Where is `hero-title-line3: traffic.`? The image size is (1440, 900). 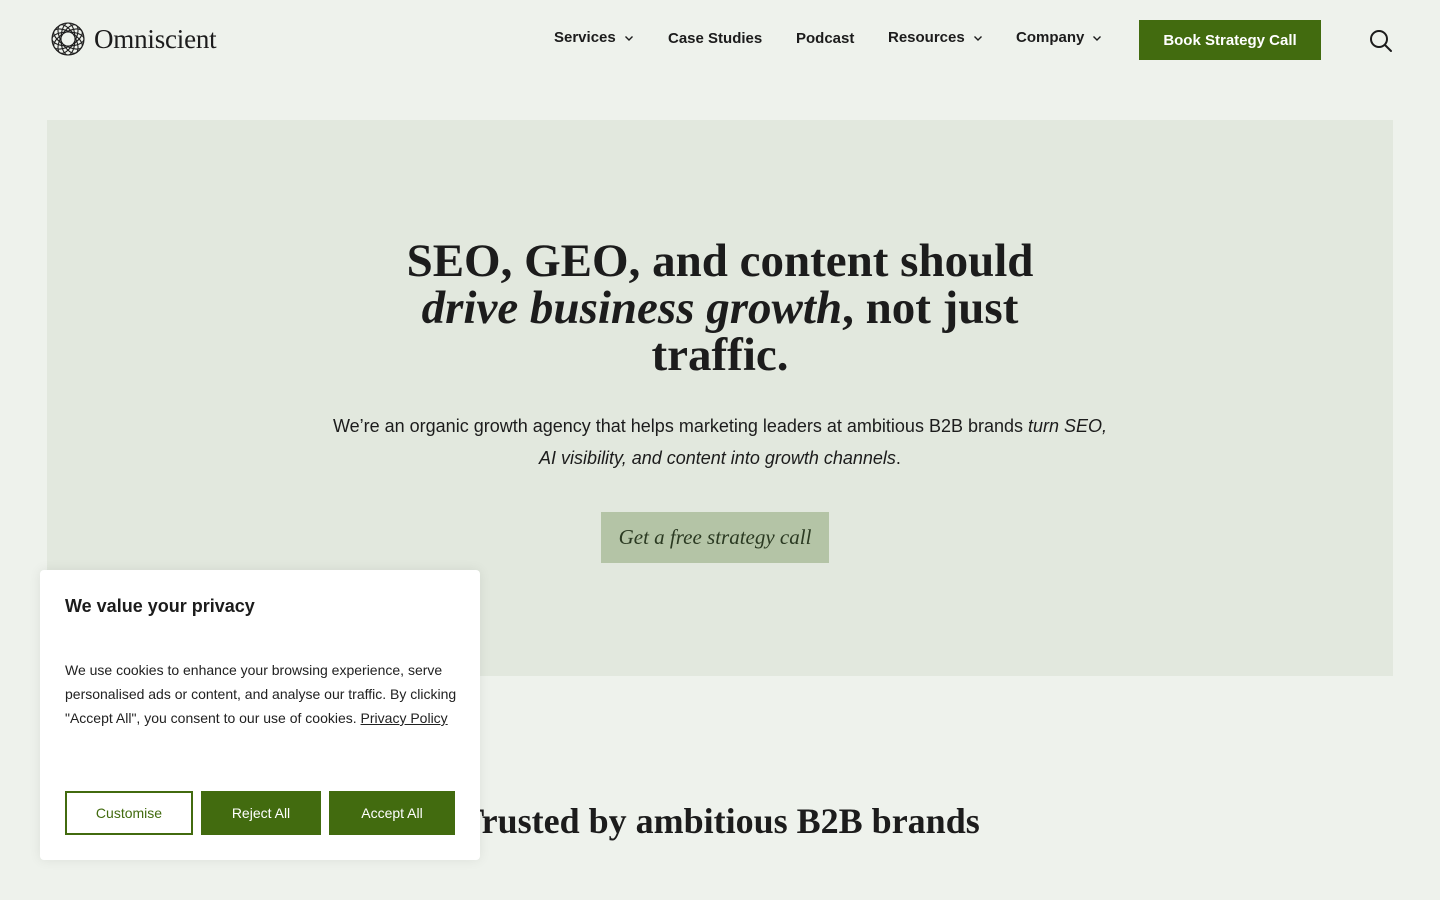 hero-title-line3: traffic. is located at coordinates (720, 355).